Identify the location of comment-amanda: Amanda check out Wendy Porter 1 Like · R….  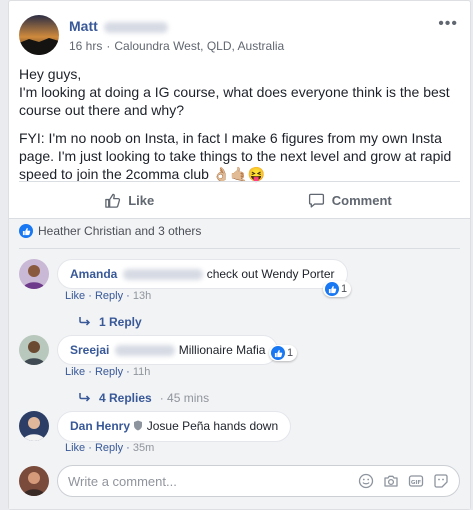
(239, 294).